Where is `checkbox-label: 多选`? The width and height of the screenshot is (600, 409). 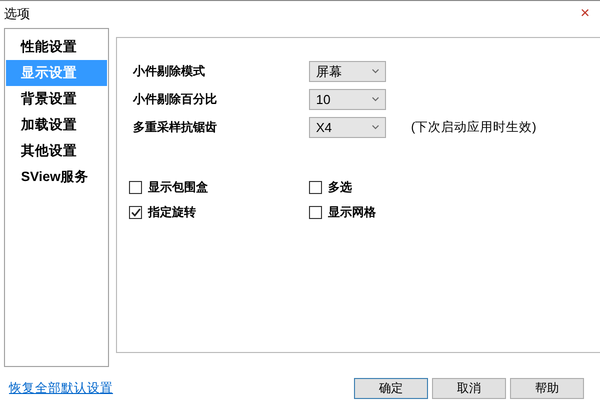 checkbox-label: 多选 is located at coordinates (340, 187).